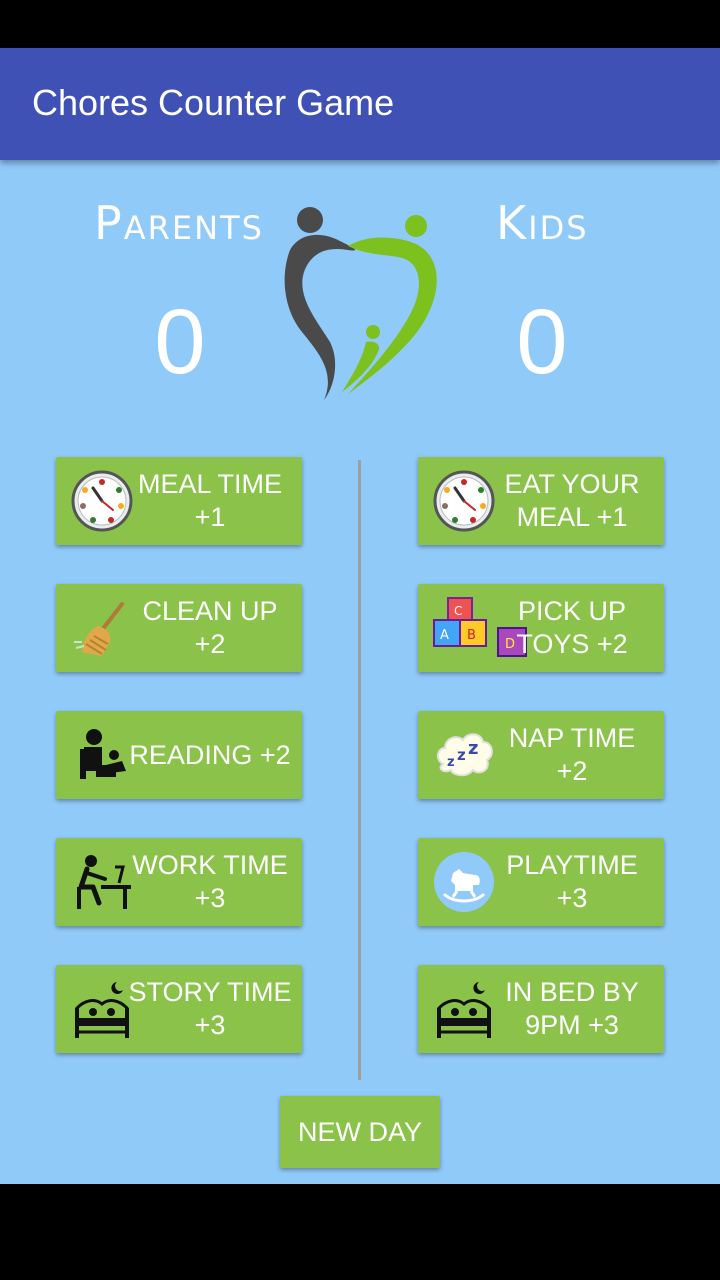 The height and width of the screenshot is (1280, 720). I want to click on chore-label: Pick up toys +2, so click(572, 627).